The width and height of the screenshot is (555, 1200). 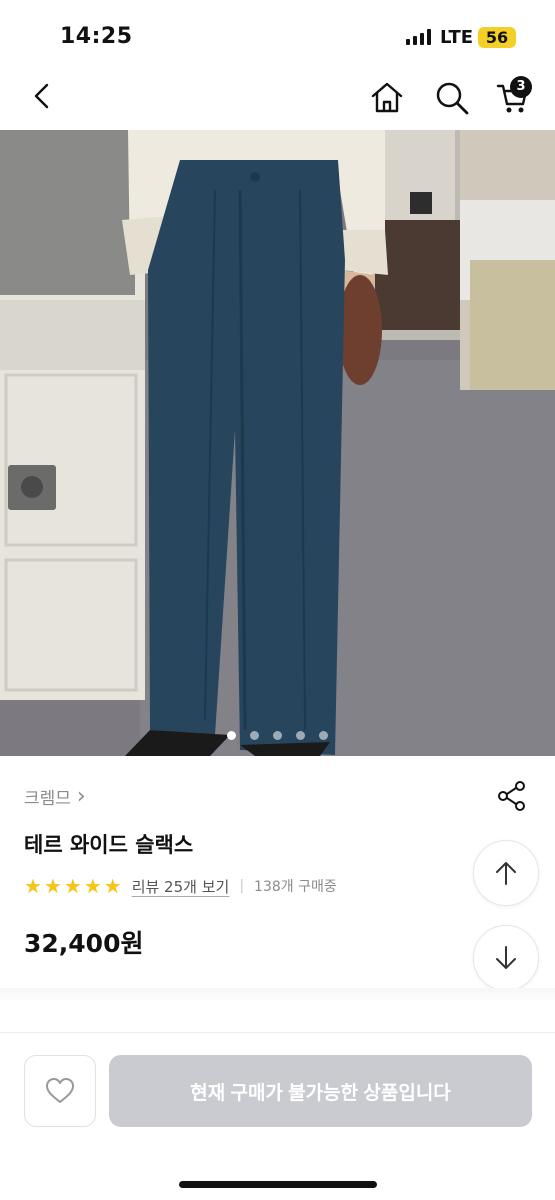 I want to click on rating-stars: ★ ★ ★ ★ ★, so click(x=73, y=886).